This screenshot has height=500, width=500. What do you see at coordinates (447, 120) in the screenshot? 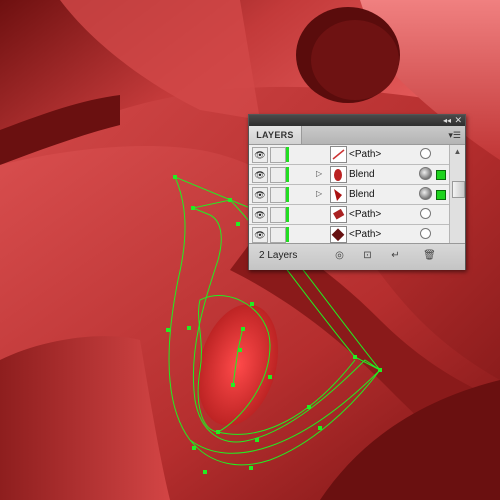
I see `double-chevron-icon: ◂◂` at bounding box center [447, 120].